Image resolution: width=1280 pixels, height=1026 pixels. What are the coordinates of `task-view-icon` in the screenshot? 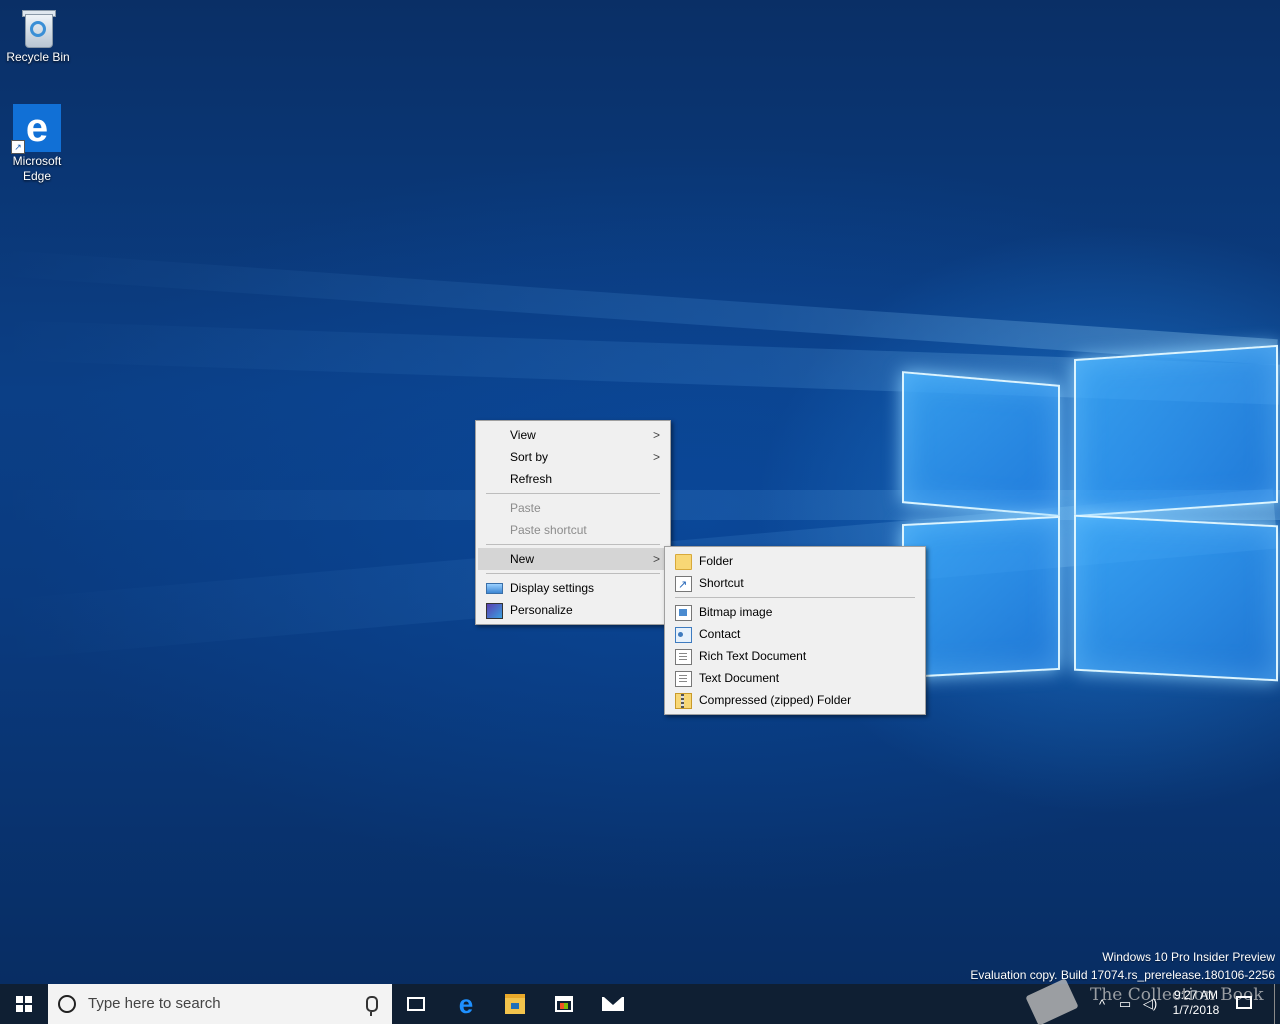 It's located at (416, 1004).